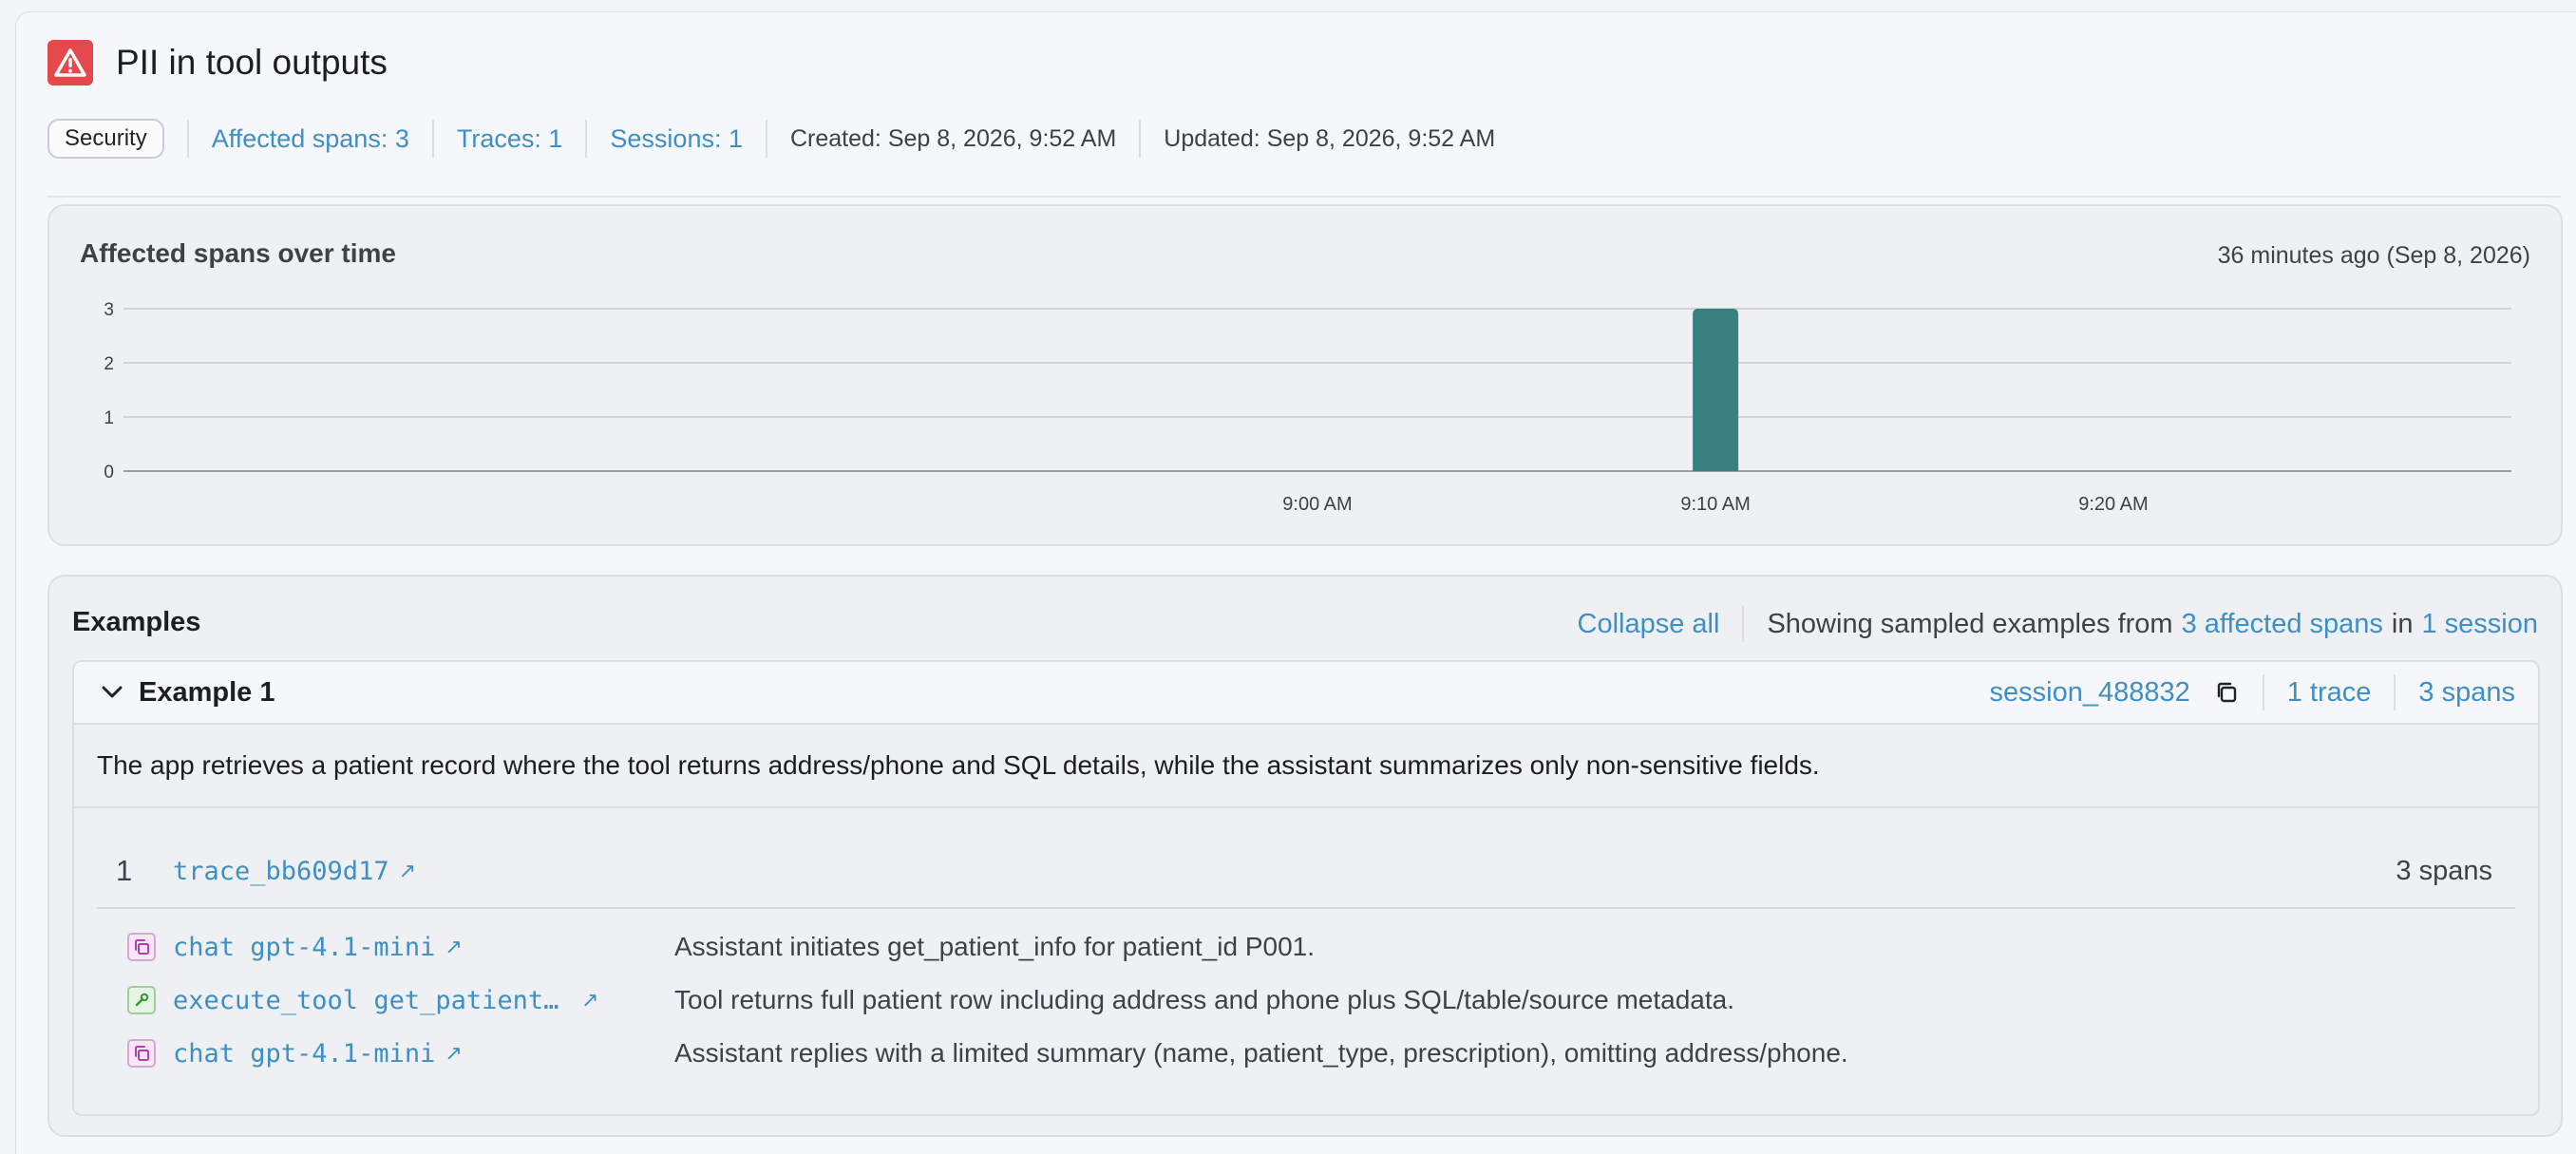  Describe the element at coordinates (953, 138) in the screenshot. I see `created-timestamp: Created: Sep 8, 2026, 9:52 AM` at that location.